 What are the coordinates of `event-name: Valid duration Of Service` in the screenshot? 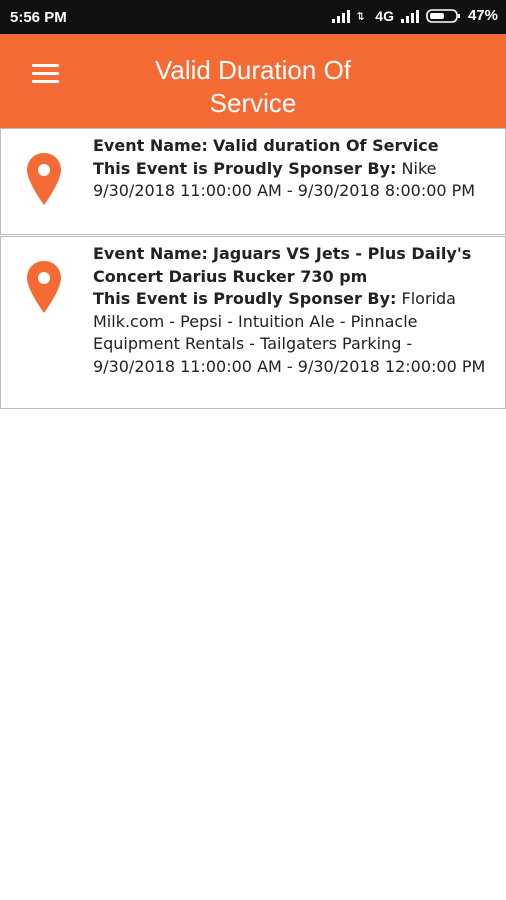 It's located at (326, 145).